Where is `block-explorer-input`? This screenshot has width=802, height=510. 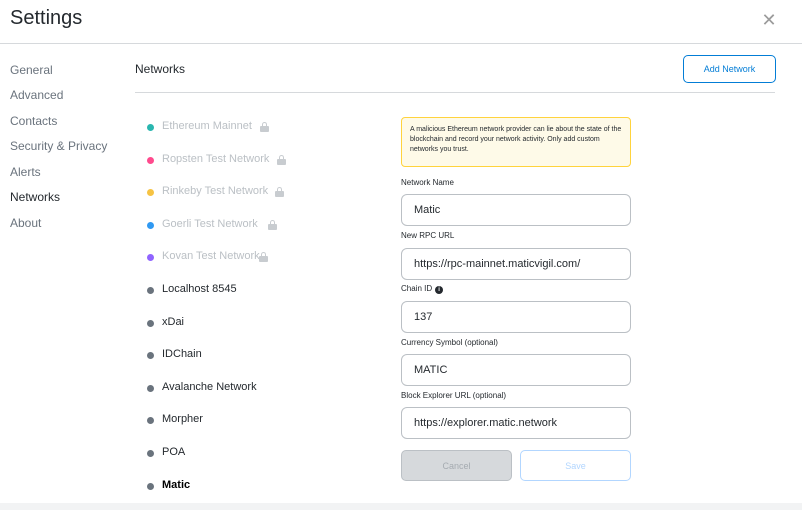
block-explorer-input is located at coordinates (516, 423).